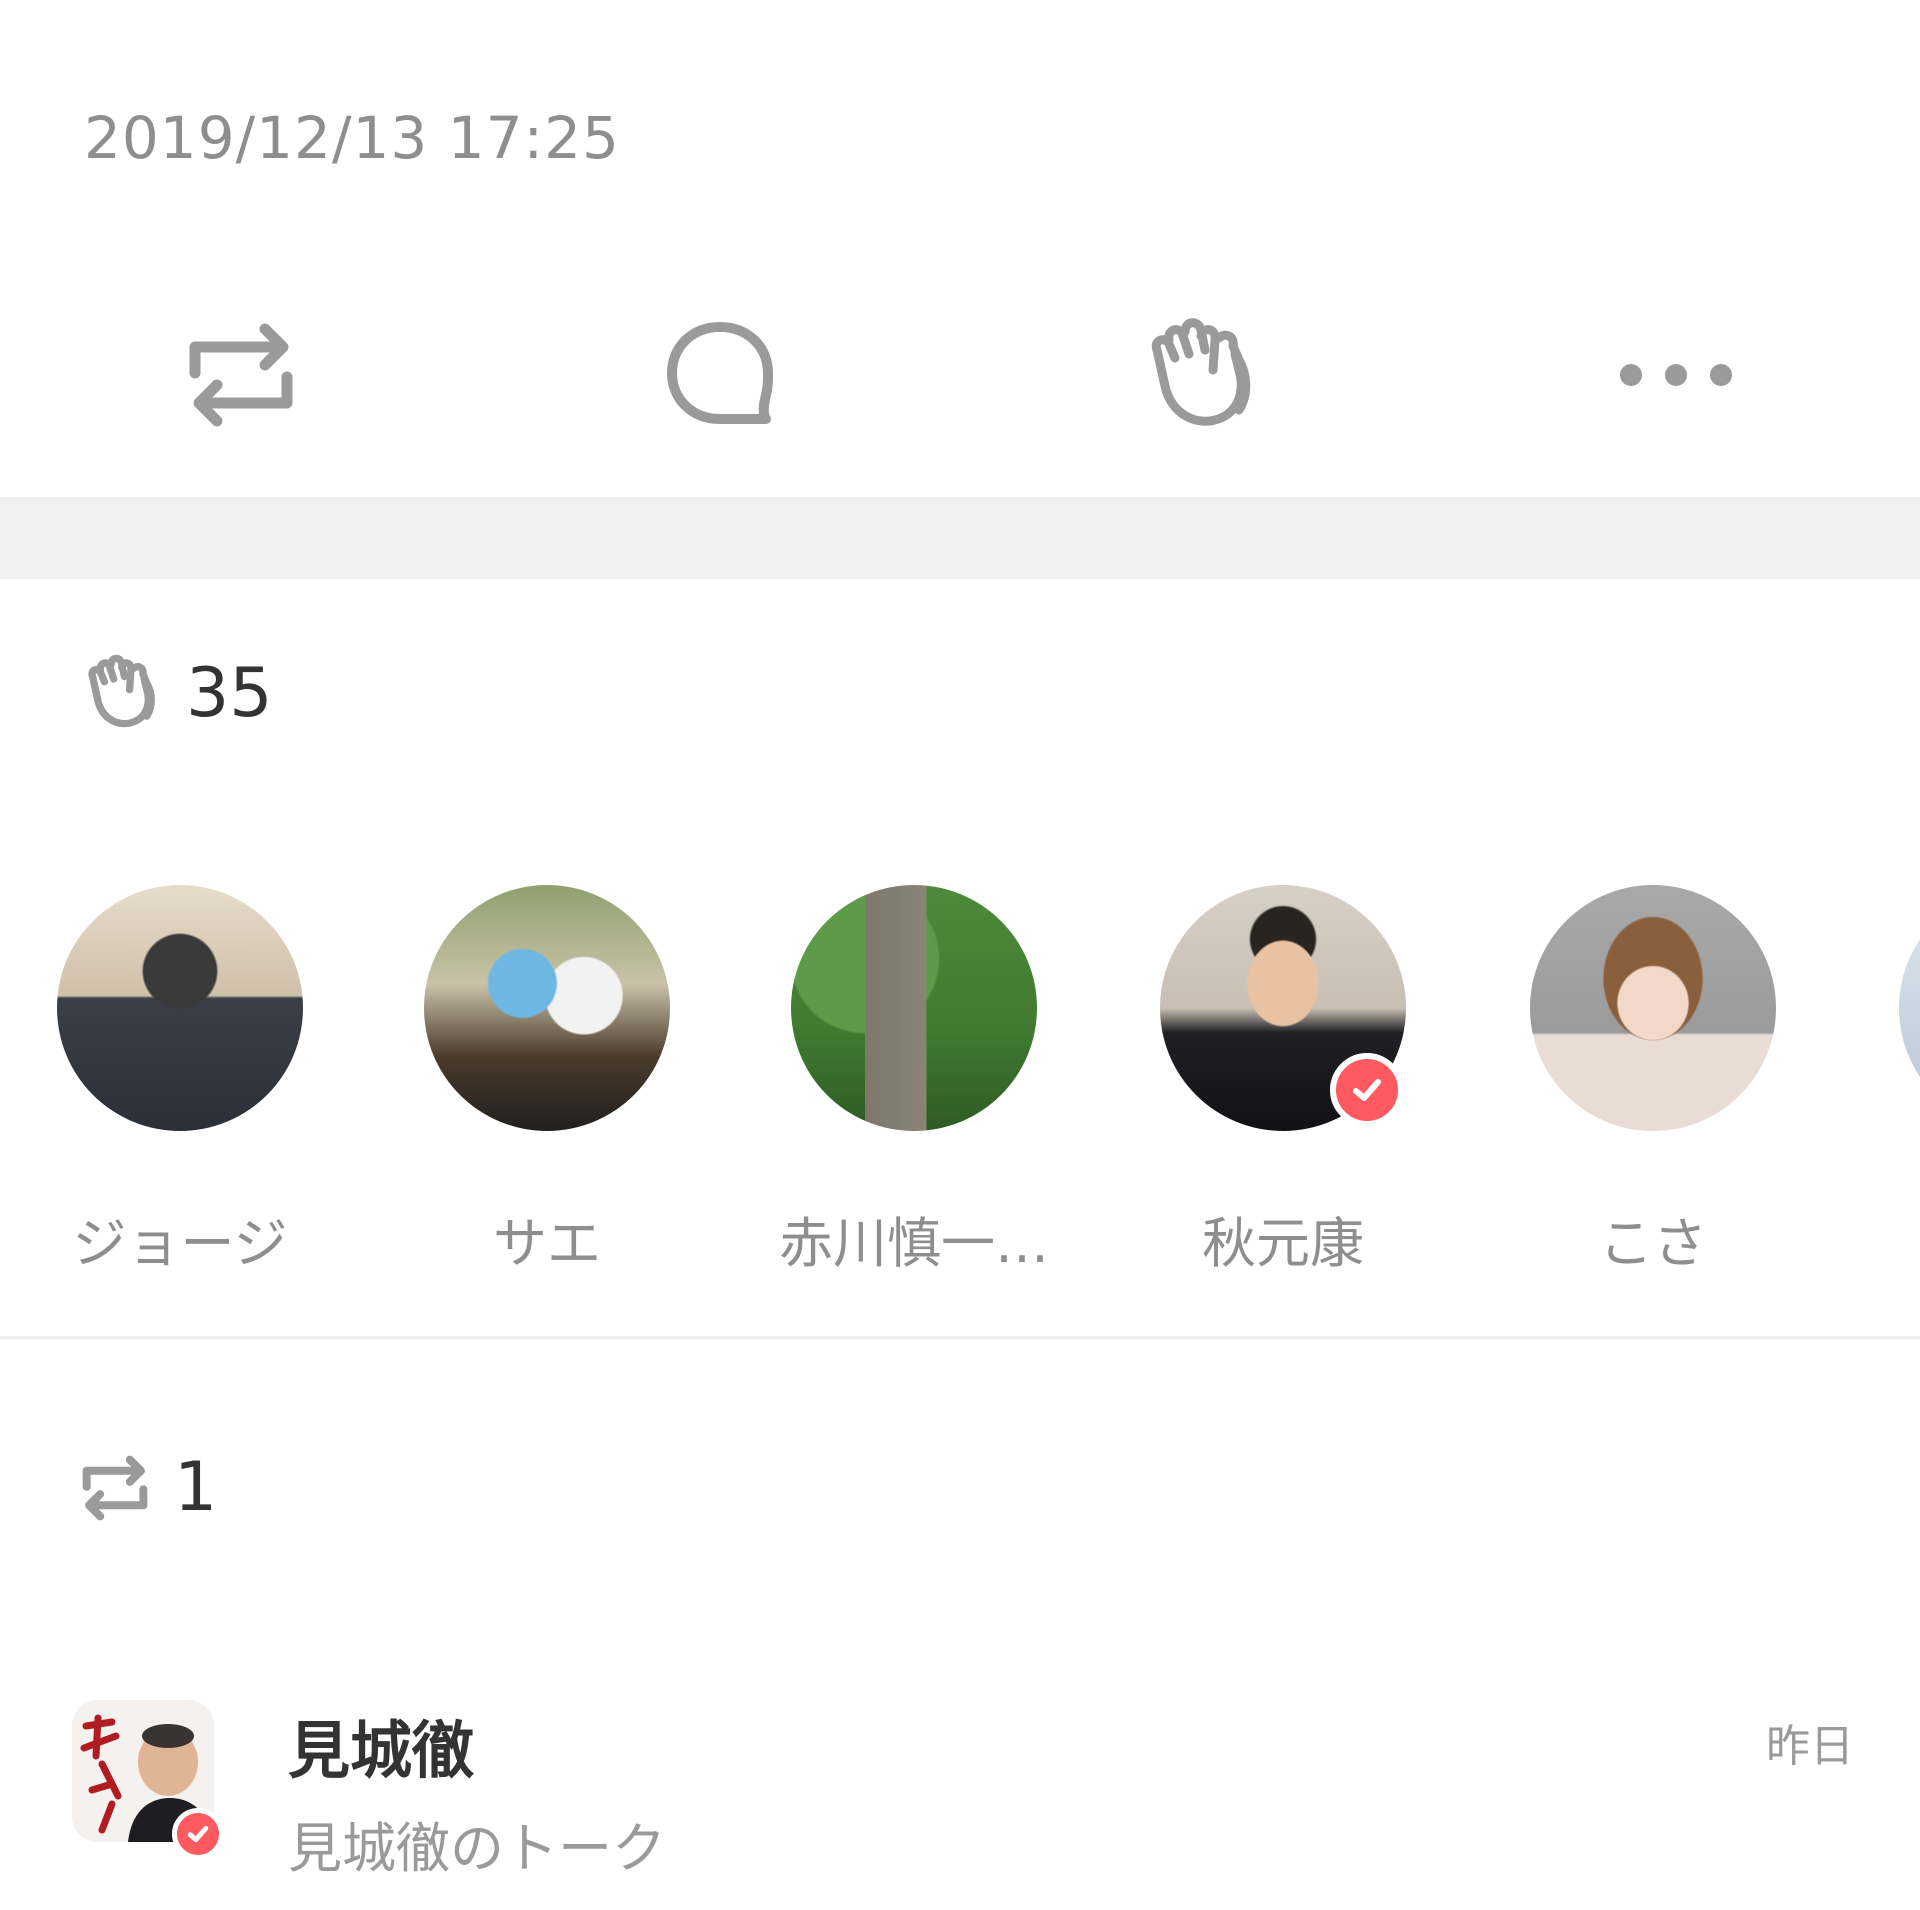 This screenshot has width=1920, height=1910. I want to click on more-button, so click(1676, 375).